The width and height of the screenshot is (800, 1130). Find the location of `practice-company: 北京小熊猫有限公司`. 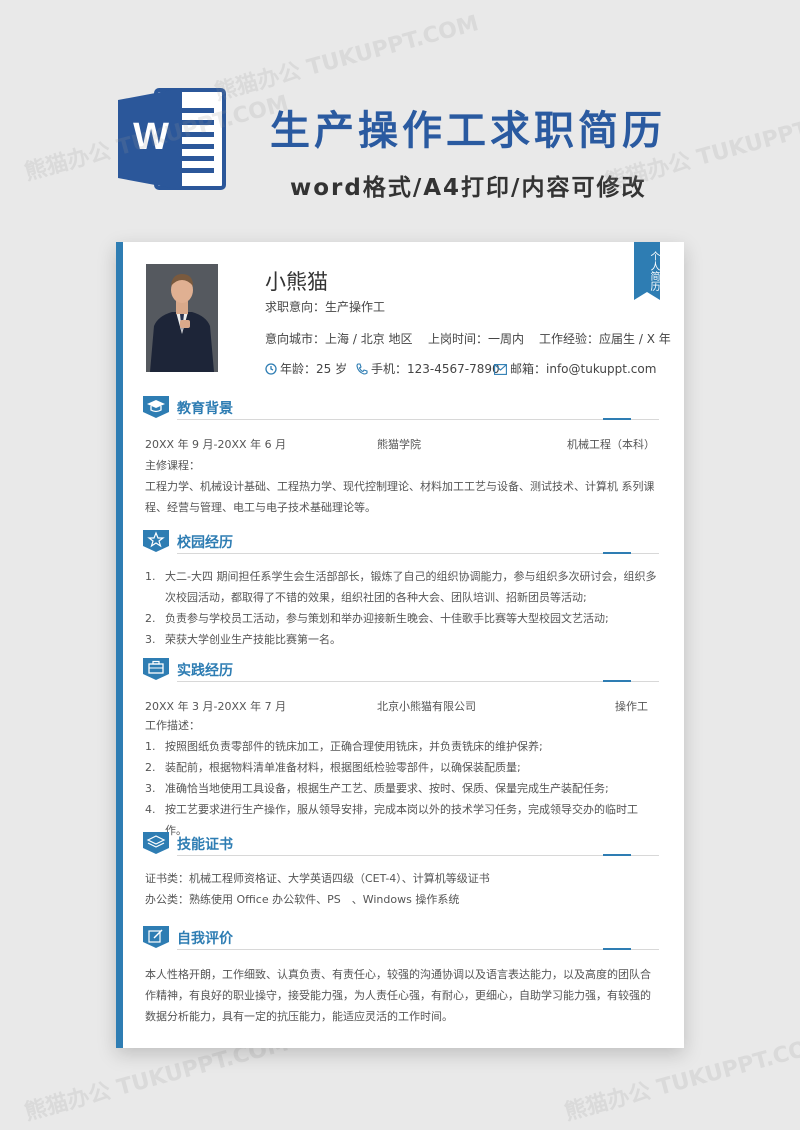

practice-company: 北京小熊猫有限公司 is located at coordinates (426, 706).